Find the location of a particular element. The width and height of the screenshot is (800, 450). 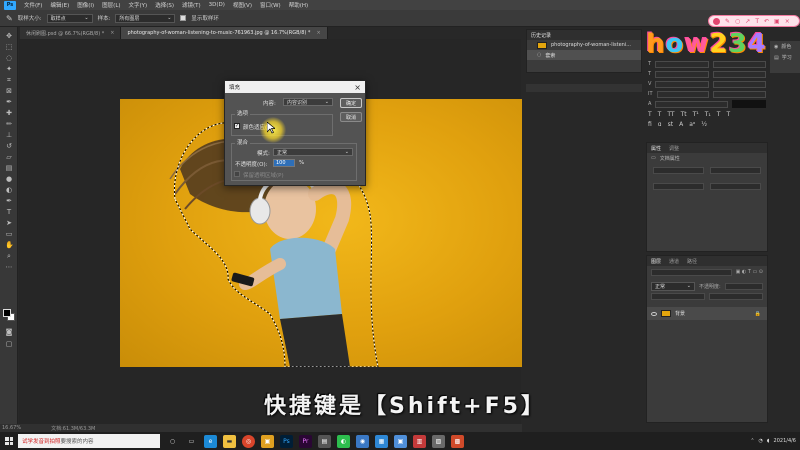

wechat-icon: ◐ is located at coordinates (343, 441).